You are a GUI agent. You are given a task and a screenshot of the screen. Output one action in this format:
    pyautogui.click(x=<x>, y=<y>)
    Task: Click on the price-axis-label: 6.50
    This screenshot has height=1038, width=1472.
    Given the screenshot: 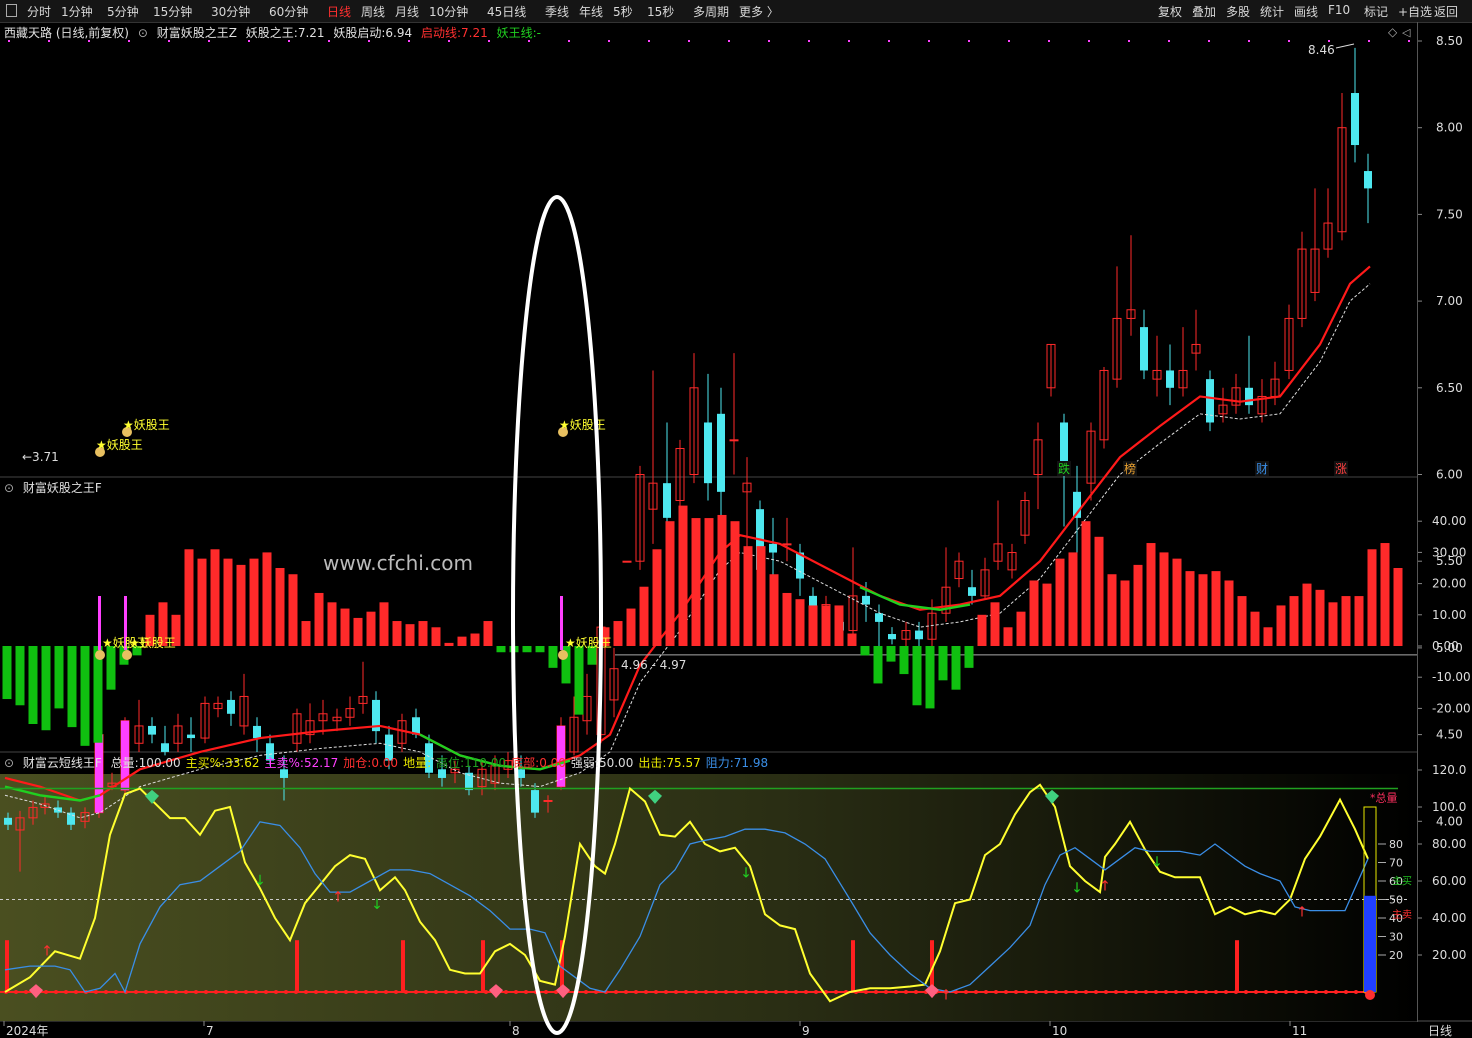 What is the action you would take?
    pyautogui.click(x=1449, y=388)
    